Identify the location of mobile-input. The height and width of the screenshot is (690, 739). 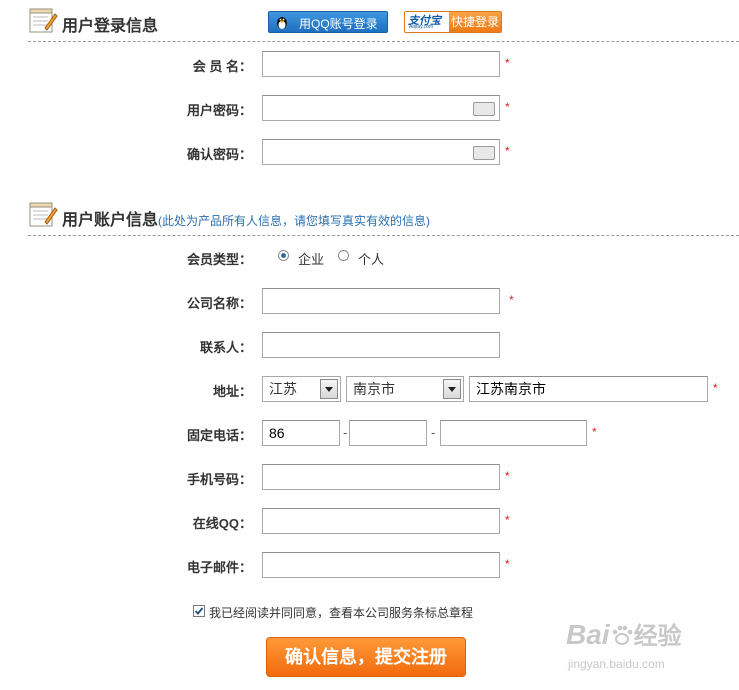
(381, 477).